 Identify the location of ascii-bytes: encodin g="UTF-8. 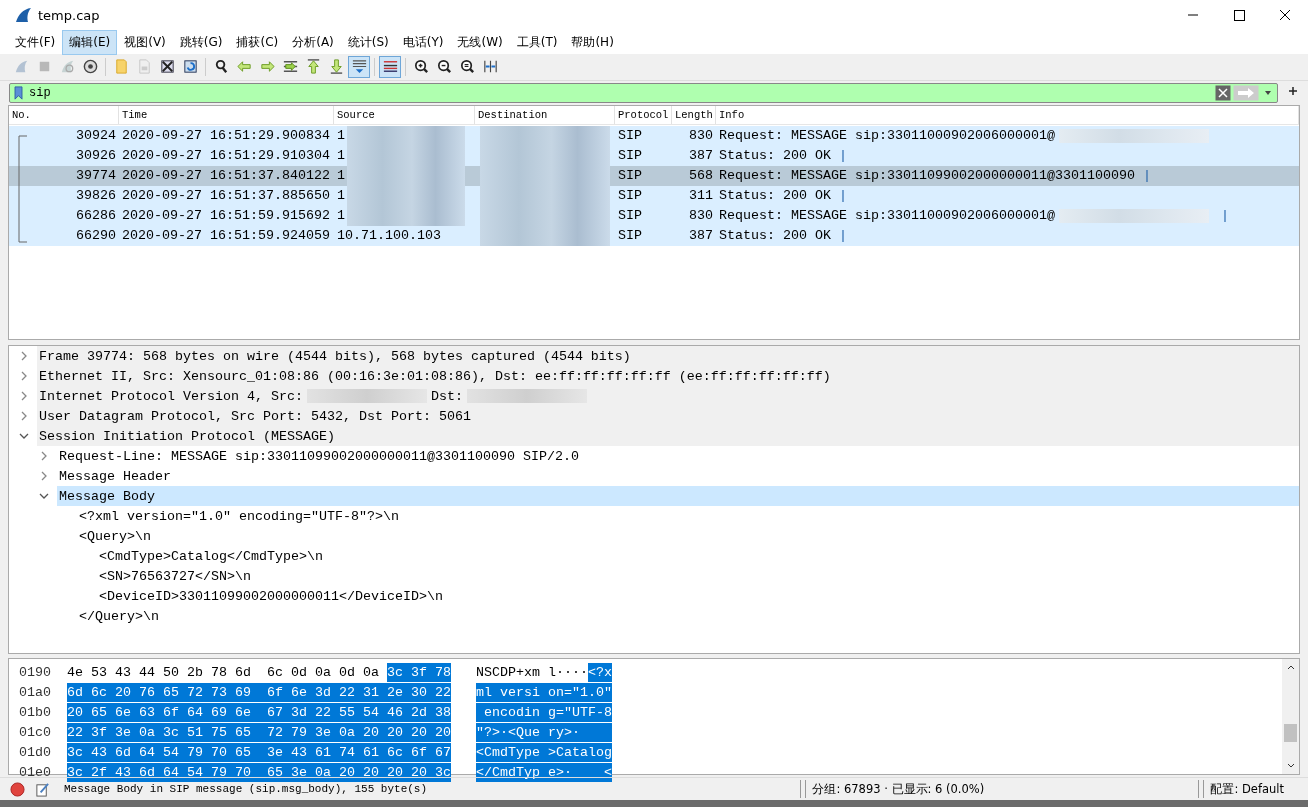
(544, 712).